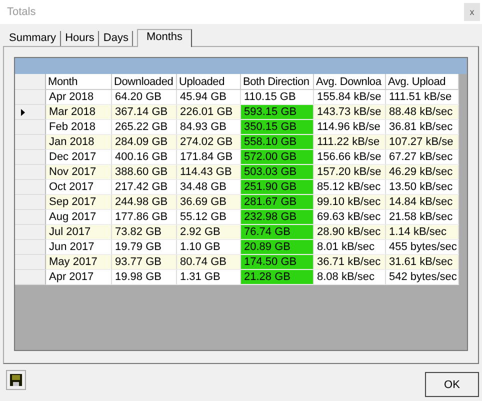  Describe the element at coordinates (209, 142) in the screenshot. I see `table-cell: 274.02 GB` at that location.